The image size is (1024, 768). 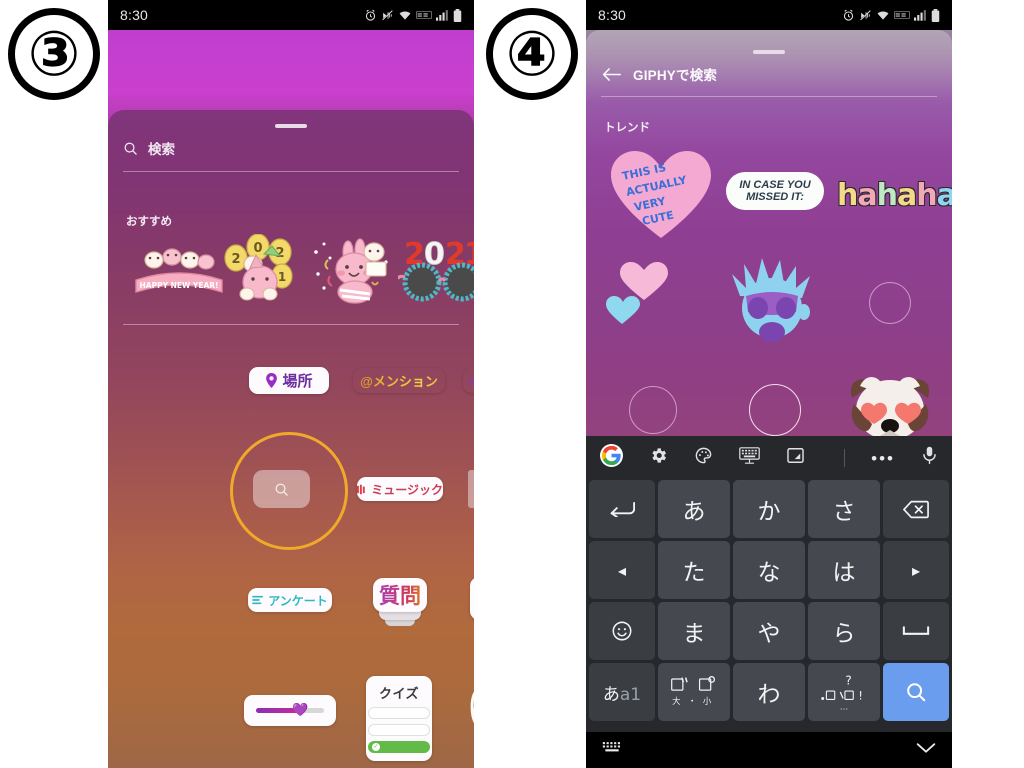 What do you see at coordinates (468, 380) in the screenshot?
I see `hashtag-sticker-button: #ハッシュタグ` at bounding box center [468, 380].